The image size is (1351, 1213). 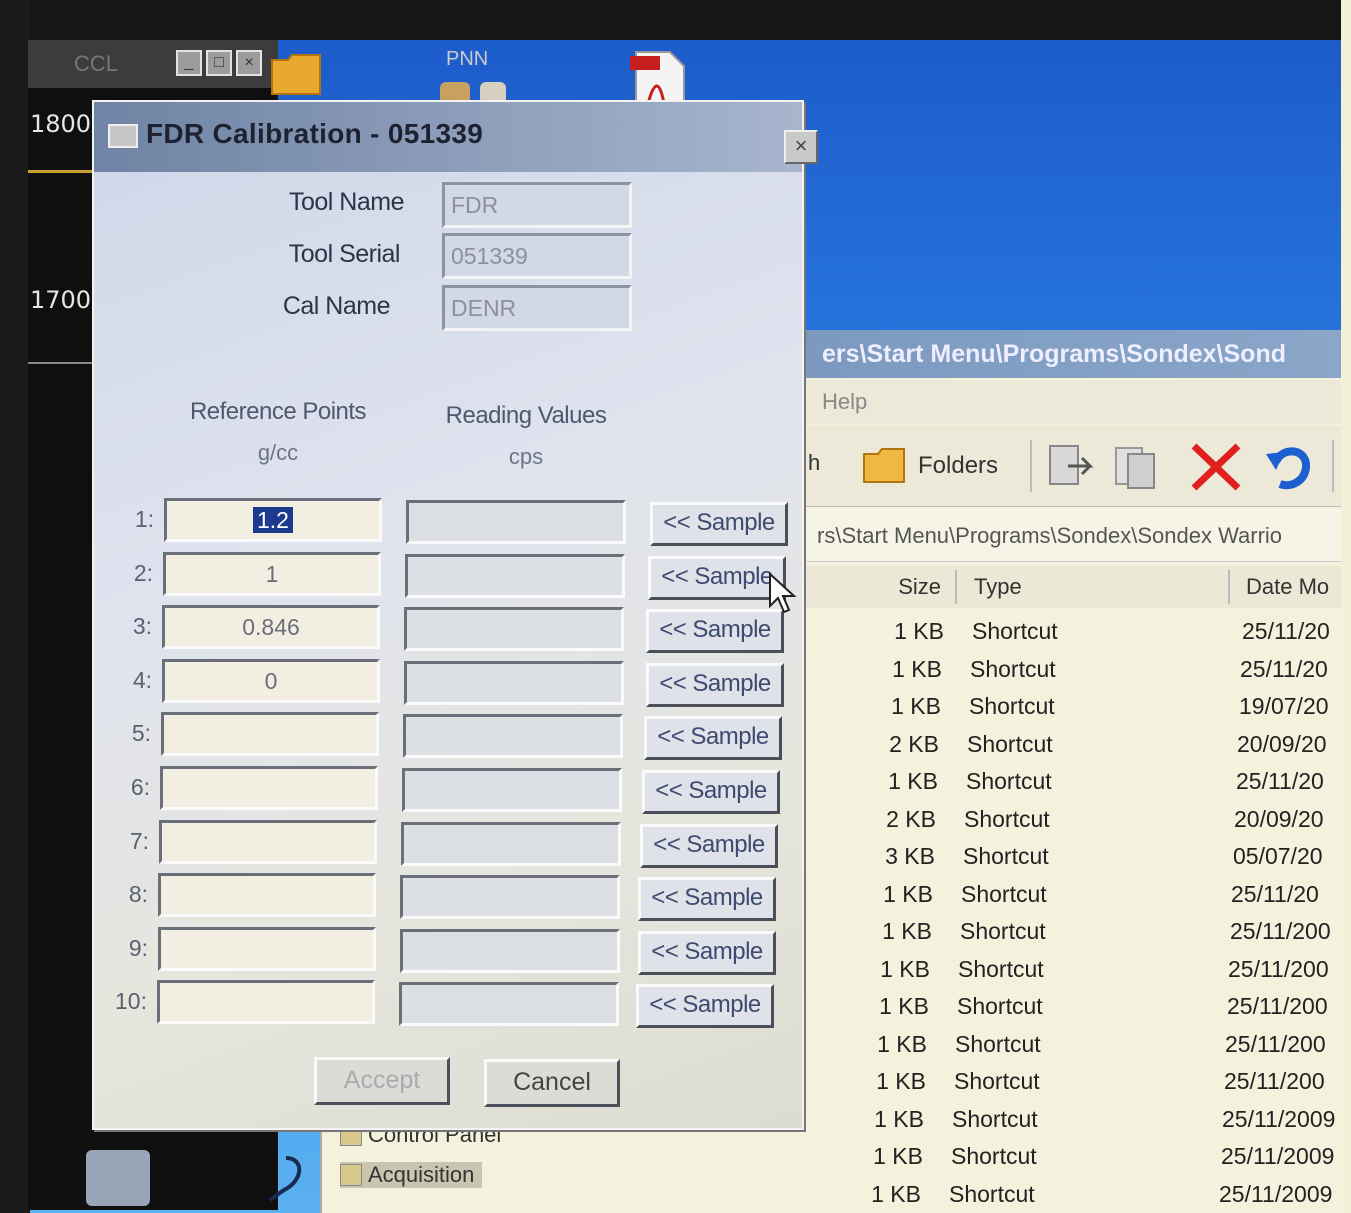 I want to click on cell-date: 05/07/20, so click(x=1278, y=856).